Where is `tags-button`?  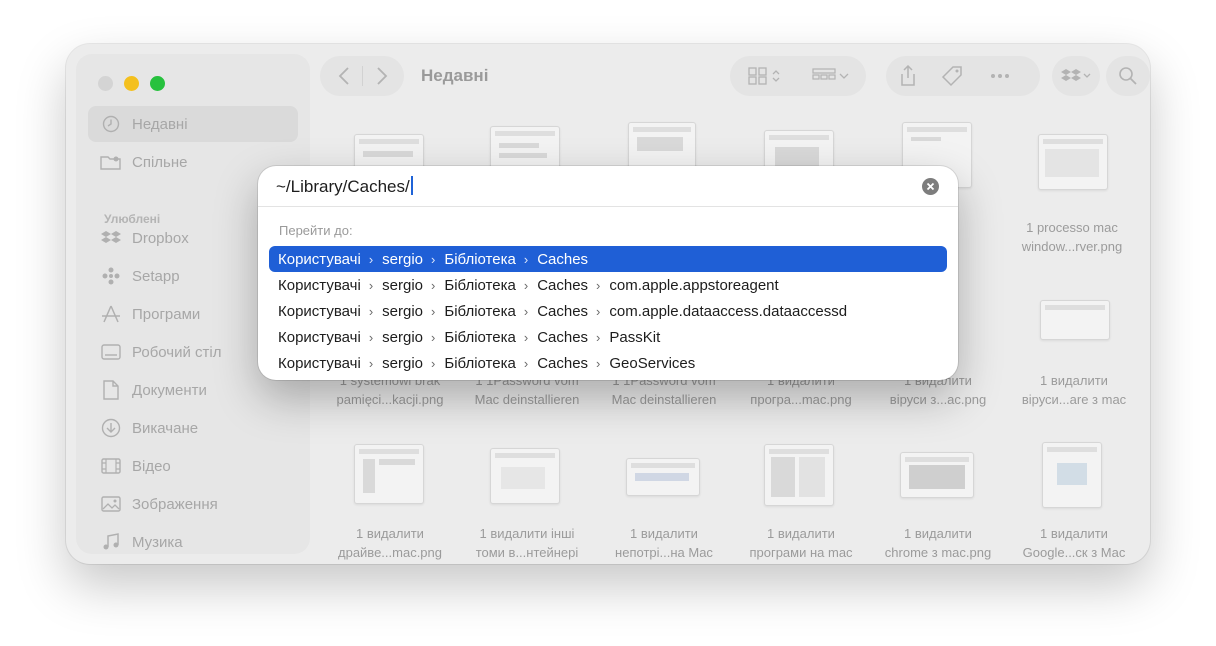 tags-button is located at coordinates (952, 76).